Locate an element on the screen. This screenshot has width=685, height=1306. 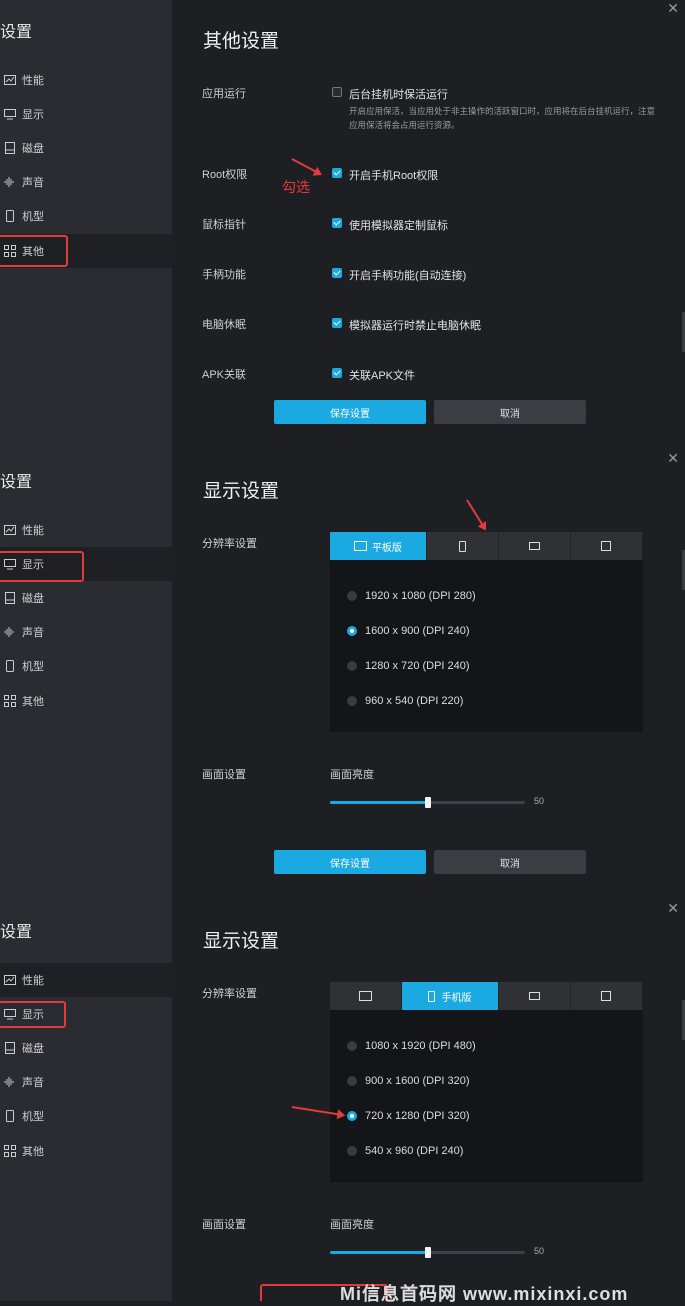
checkbox-apk is located at coordinates (337, 373).